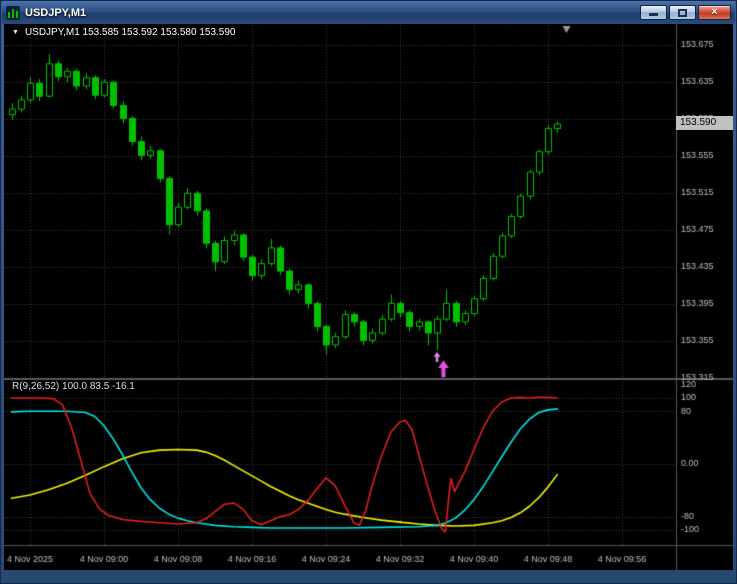  I want to click on window-titlebar: USDJPY,M1 ×, so click(368, 12).